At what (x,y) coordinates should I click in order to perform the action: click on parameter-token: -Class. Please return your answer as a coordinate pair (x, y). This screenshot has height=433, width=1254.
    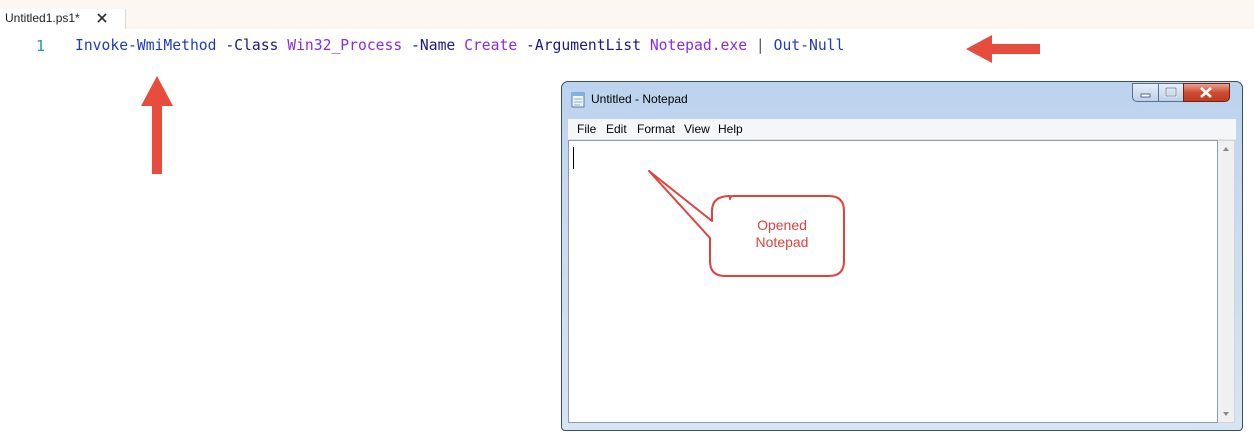
    Looking at the image, I should click on (252, 45).